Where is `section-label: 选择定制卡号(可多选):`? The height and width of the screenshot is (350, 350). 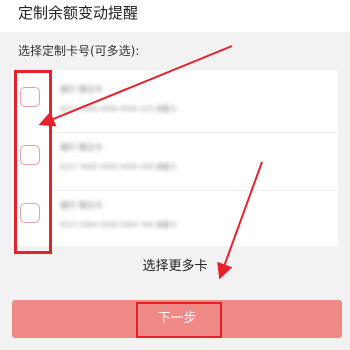
section-label: 选择定制卡号(可多选): is located at coordinates (79, 51).